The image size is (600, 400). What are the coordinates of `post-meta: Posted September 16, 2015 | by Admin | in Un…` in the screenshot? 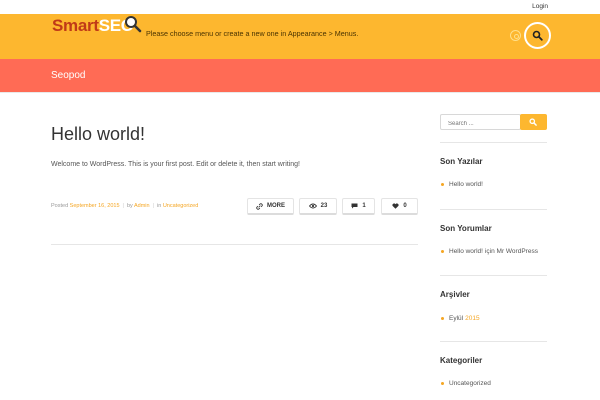 It's located at (125, 206).